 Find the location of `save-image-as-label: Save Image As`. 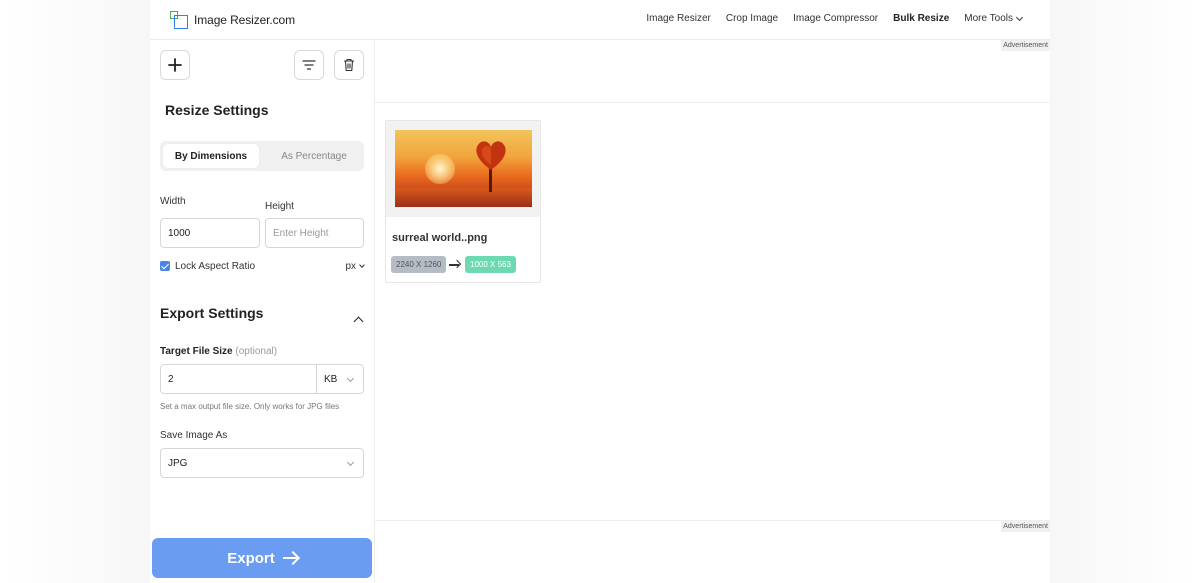

save-image-as-label: Save Image As is located at coordinates (194, 435).